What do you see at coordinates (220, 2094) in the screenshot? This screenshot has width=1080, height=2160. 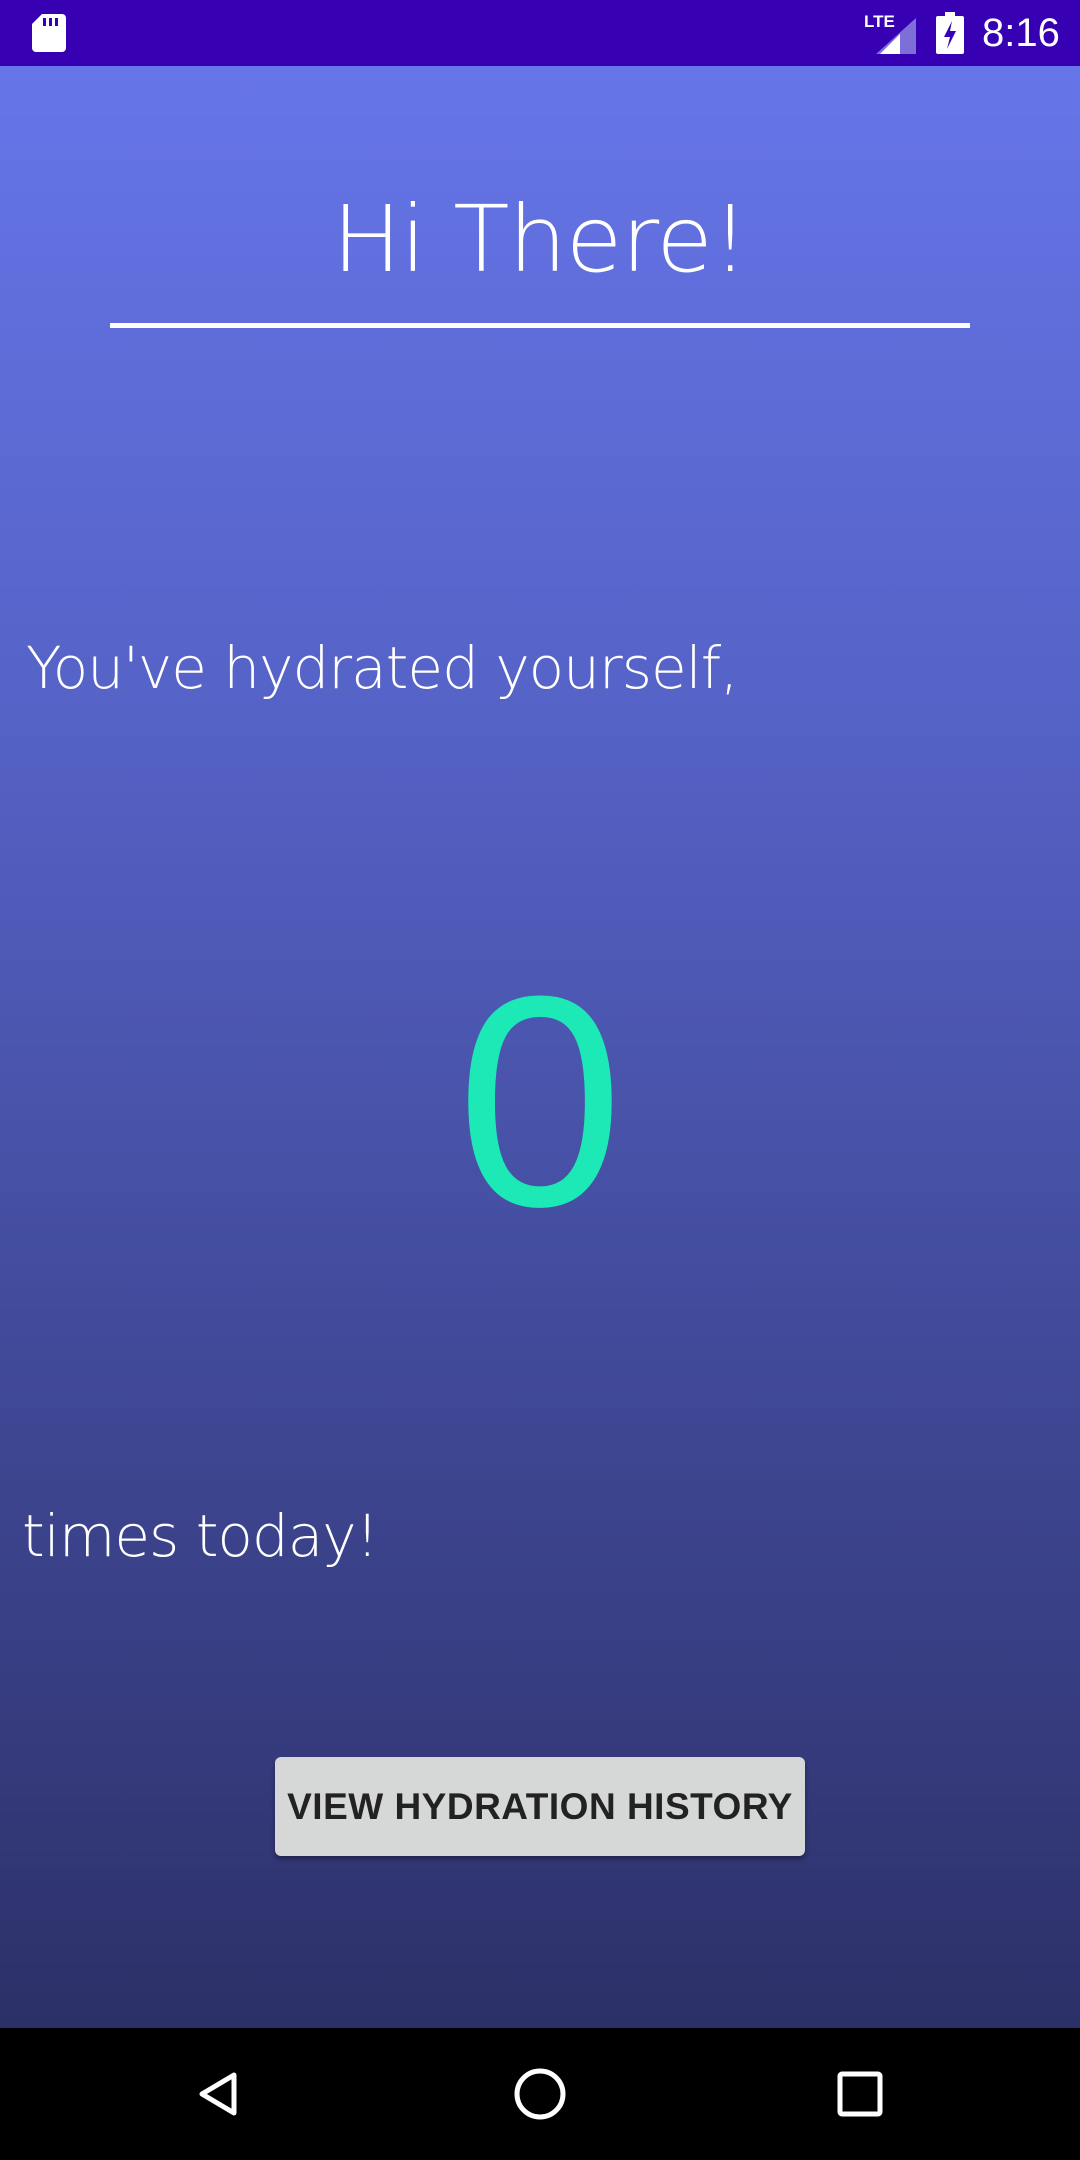 I see `back-icon` at bounding box center [220, 2094].